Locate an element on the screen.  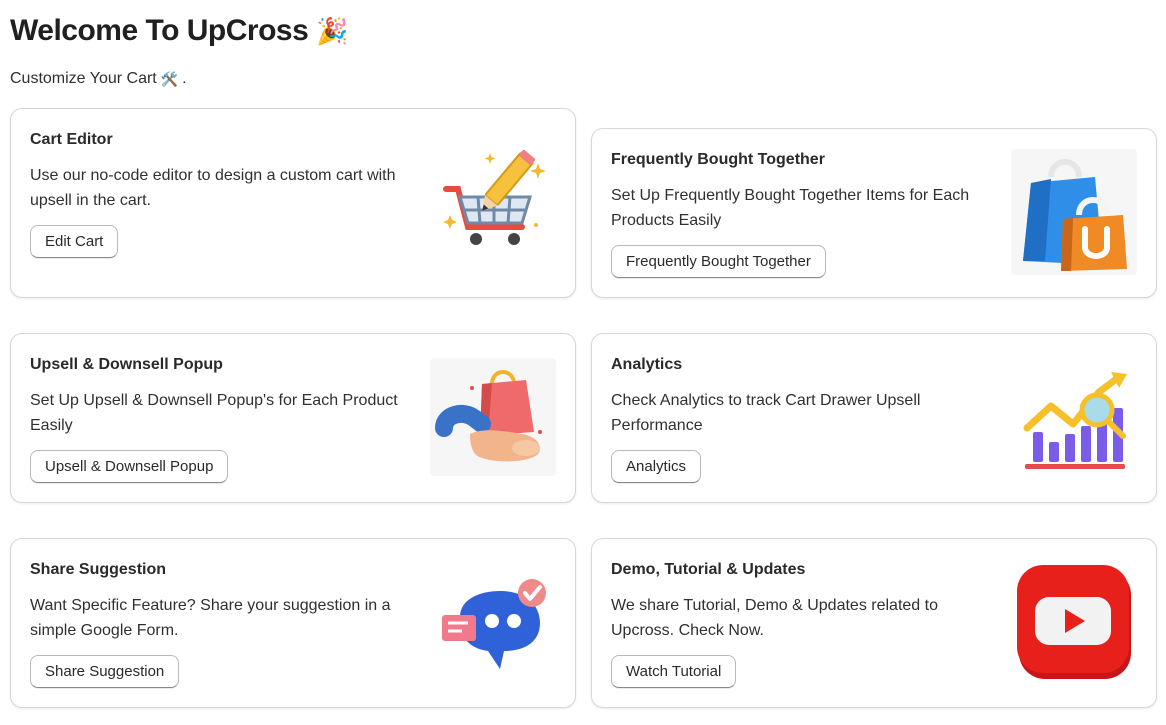
card-title: Upsell & Downsell Popup is located at coordinates (126, 364).